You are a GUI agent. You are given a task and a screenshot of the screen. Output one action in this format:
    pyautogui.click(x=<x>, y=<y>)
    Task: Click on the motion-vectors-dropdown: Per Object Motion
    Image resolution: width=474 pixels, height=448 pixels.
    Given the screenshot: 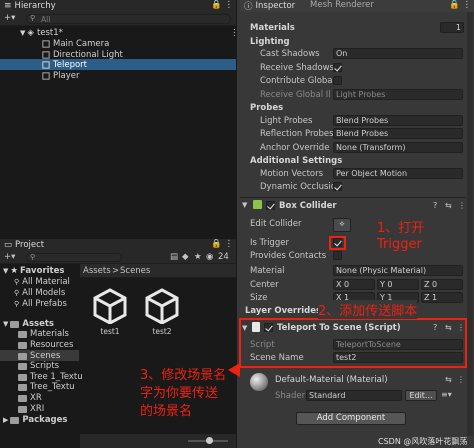 What is the action you would take?
    pyautogui.click(x=398, y=173)
    